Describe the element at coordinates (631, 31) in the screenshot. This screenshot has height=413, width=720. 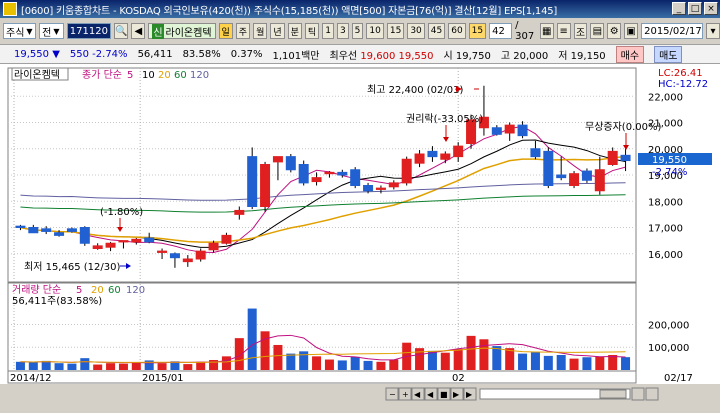
I see `save-icon: ▣` at that location.